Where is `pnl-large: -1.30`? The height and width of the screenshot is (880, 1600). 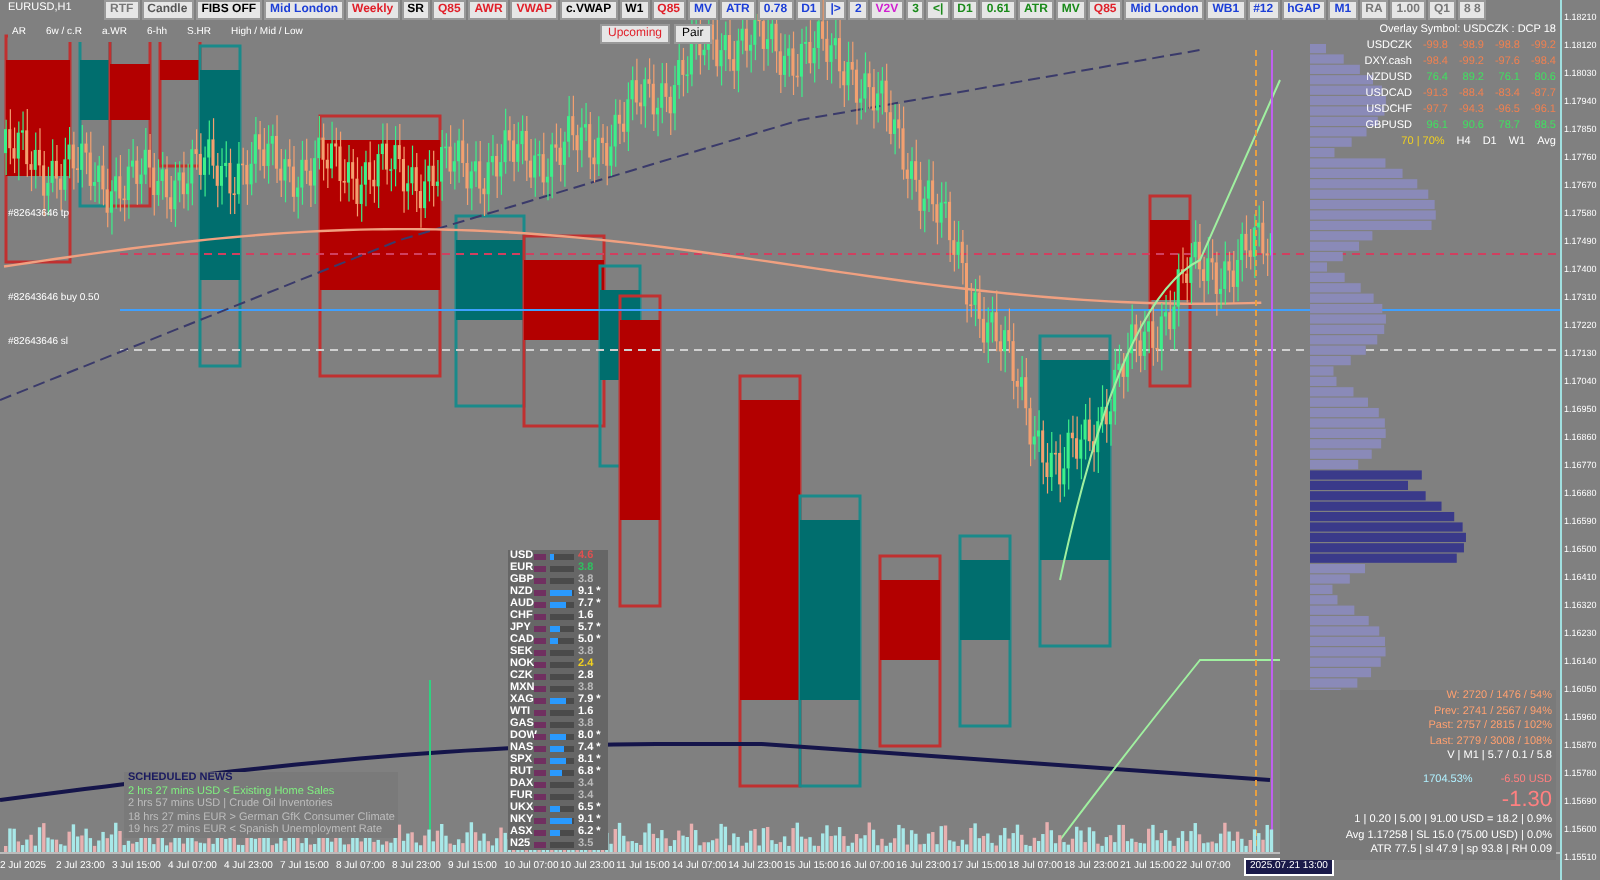 pnl-large: -1.30 is located at coordinates (1526, 801).